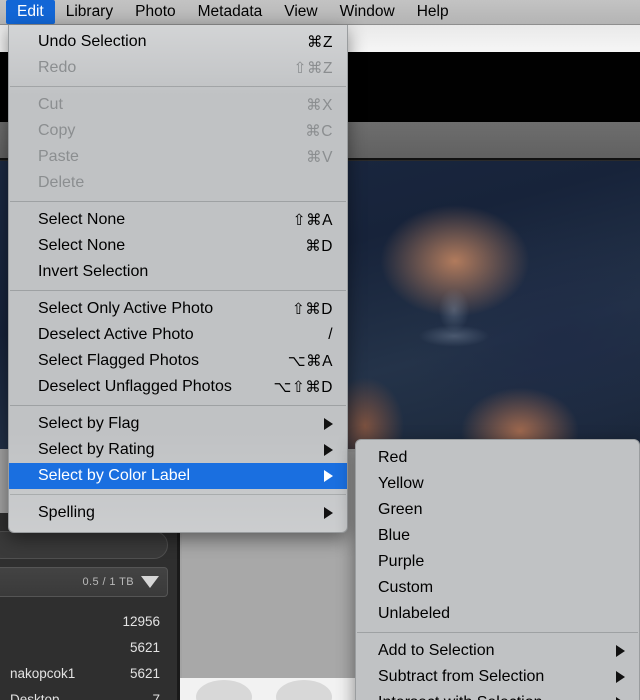  What do you see at coordinates (35, 695) in the screenshot?
I see `folder-name: Desktop` at bounding box center [35, 695].